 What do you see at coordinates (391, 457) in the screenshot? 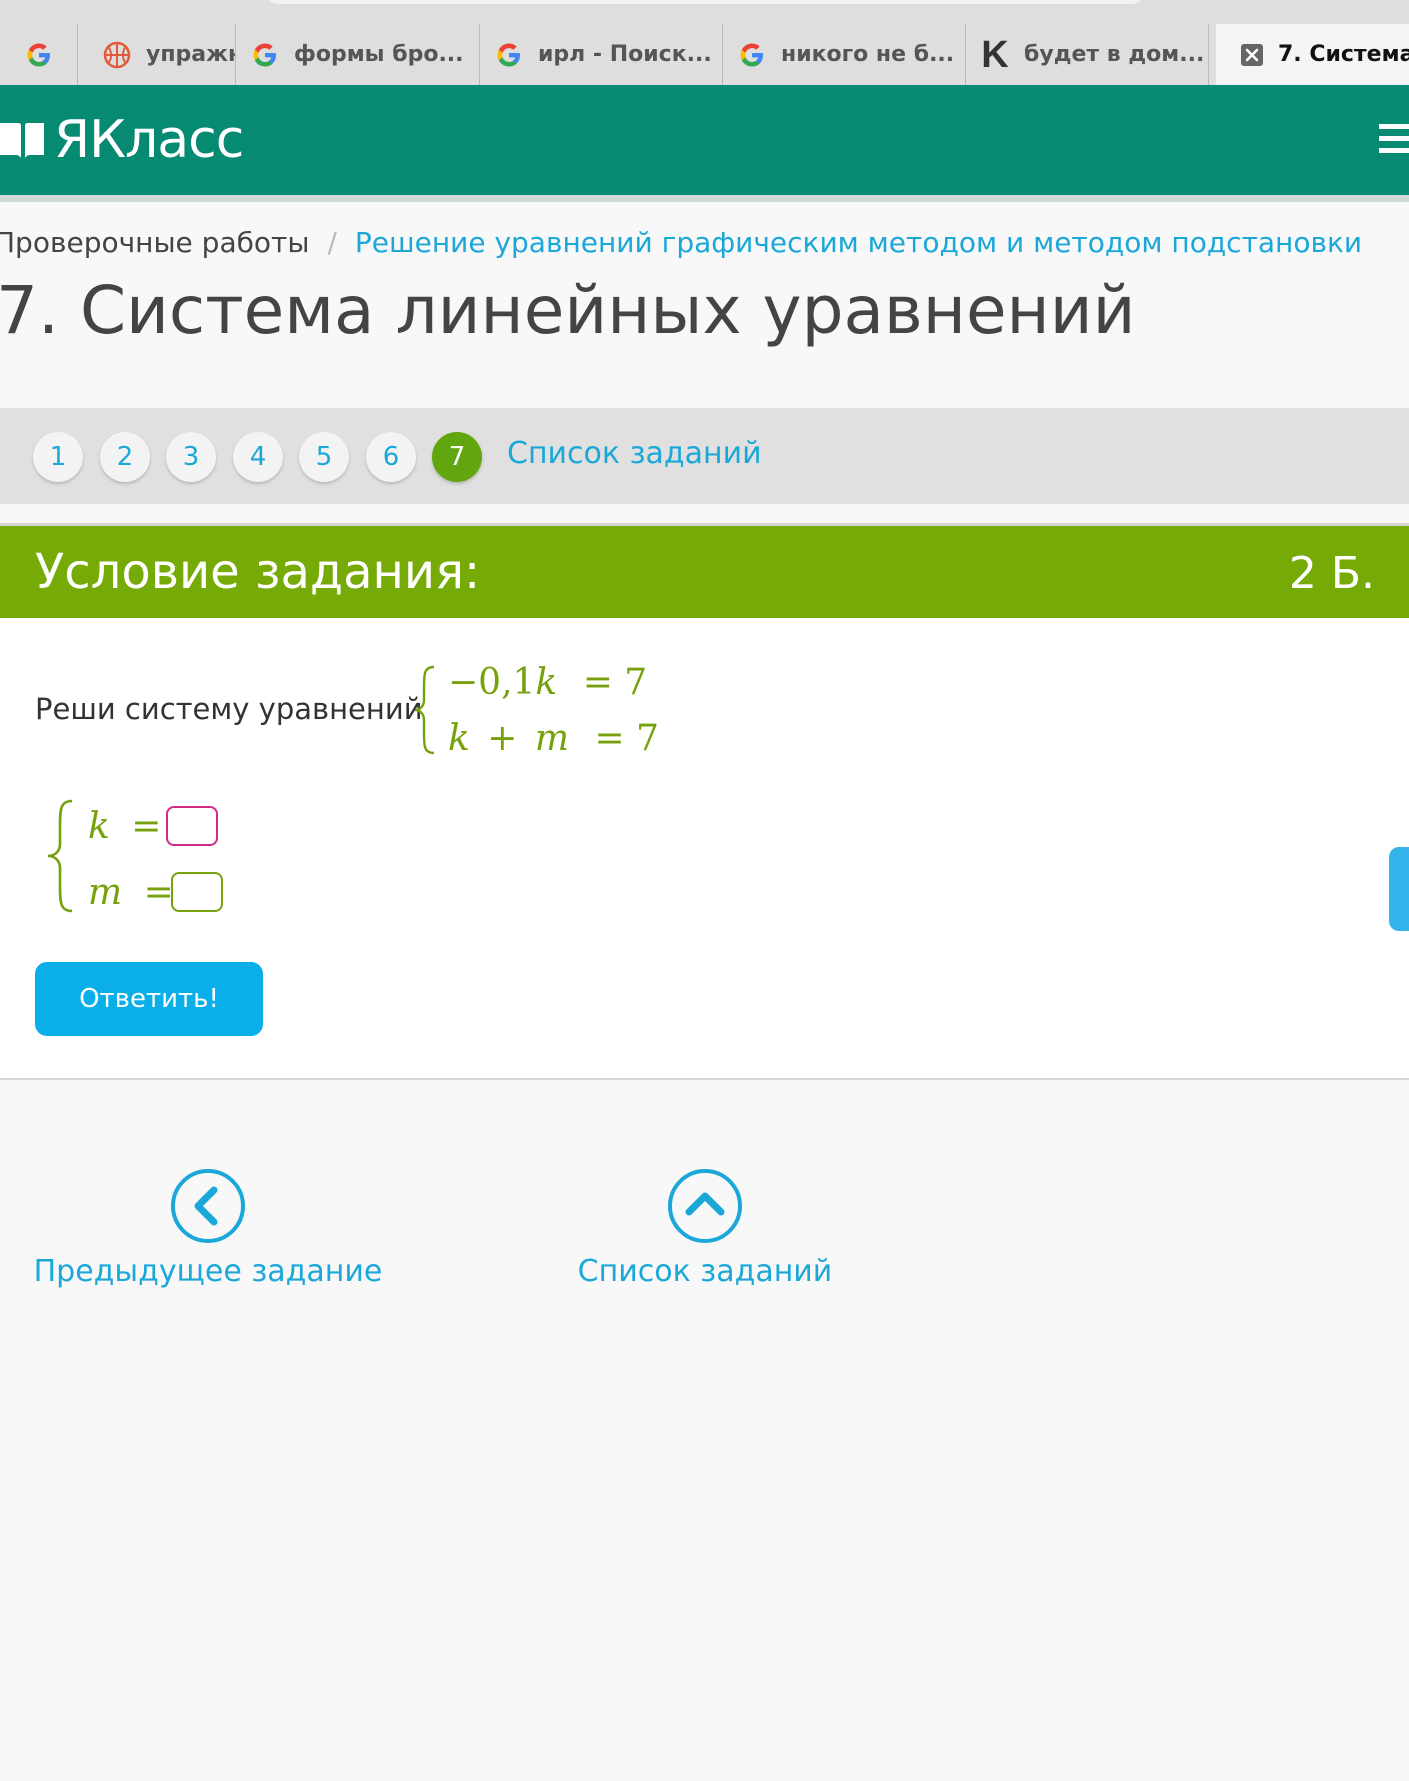
I see `task-nav-item-6: 6` at bounding box center [391, 457].